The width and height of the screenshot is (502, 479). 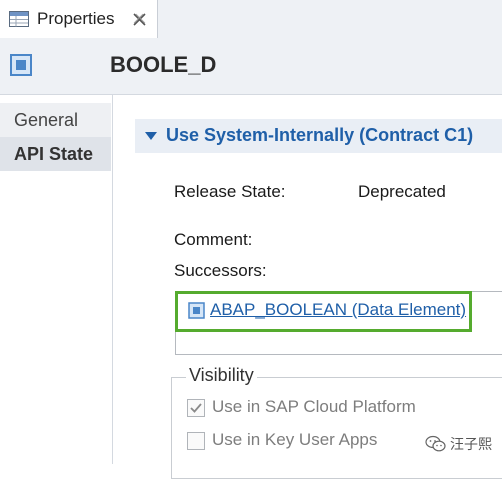 What do you see at coordinates (196, 441) in the screenshot?
I see `checkbox-key-user-apps` at bounding box center [196, 441].